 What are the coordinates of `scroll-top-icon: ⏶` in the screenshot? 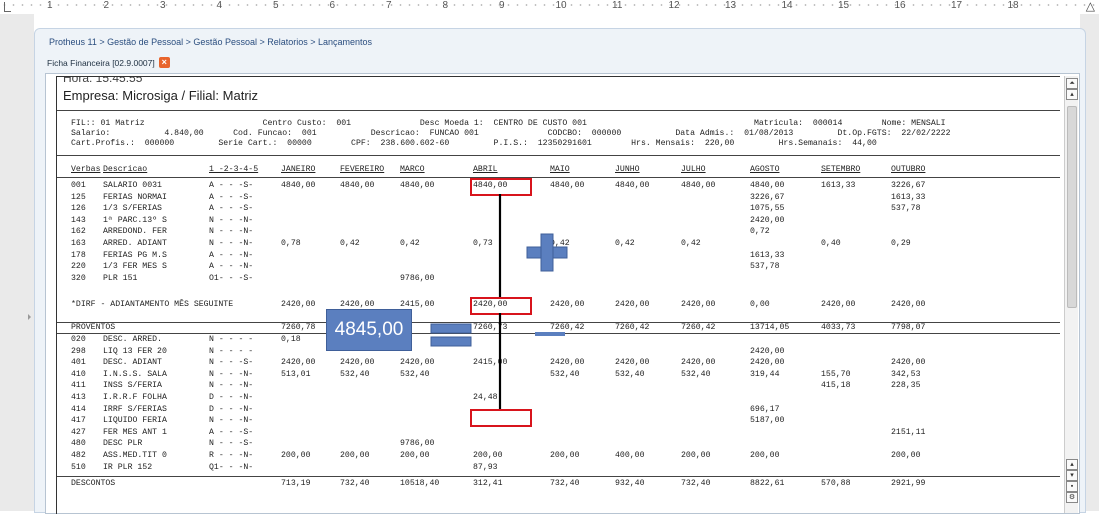 It's located at (1072, 83).